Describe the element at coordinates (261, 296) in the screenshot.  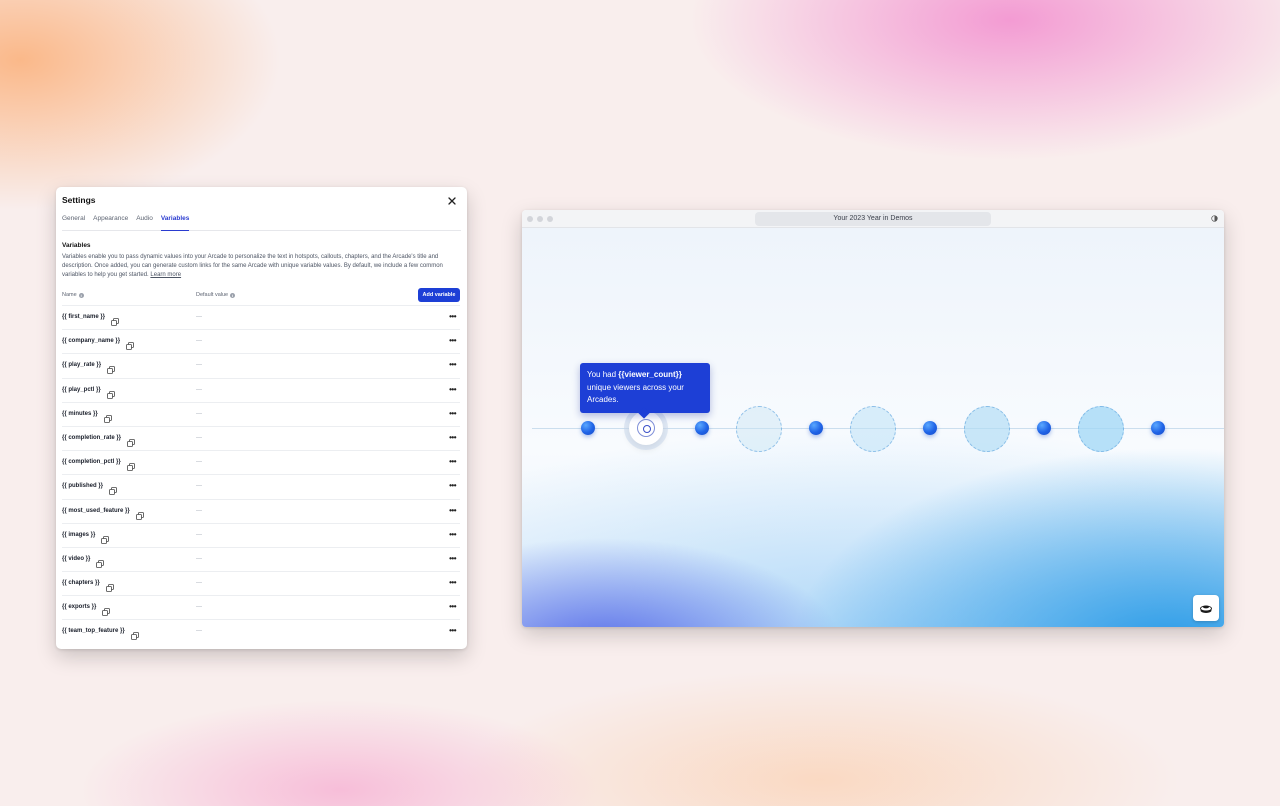
I see `table-header: Name i Default value i Add variable` at that location.